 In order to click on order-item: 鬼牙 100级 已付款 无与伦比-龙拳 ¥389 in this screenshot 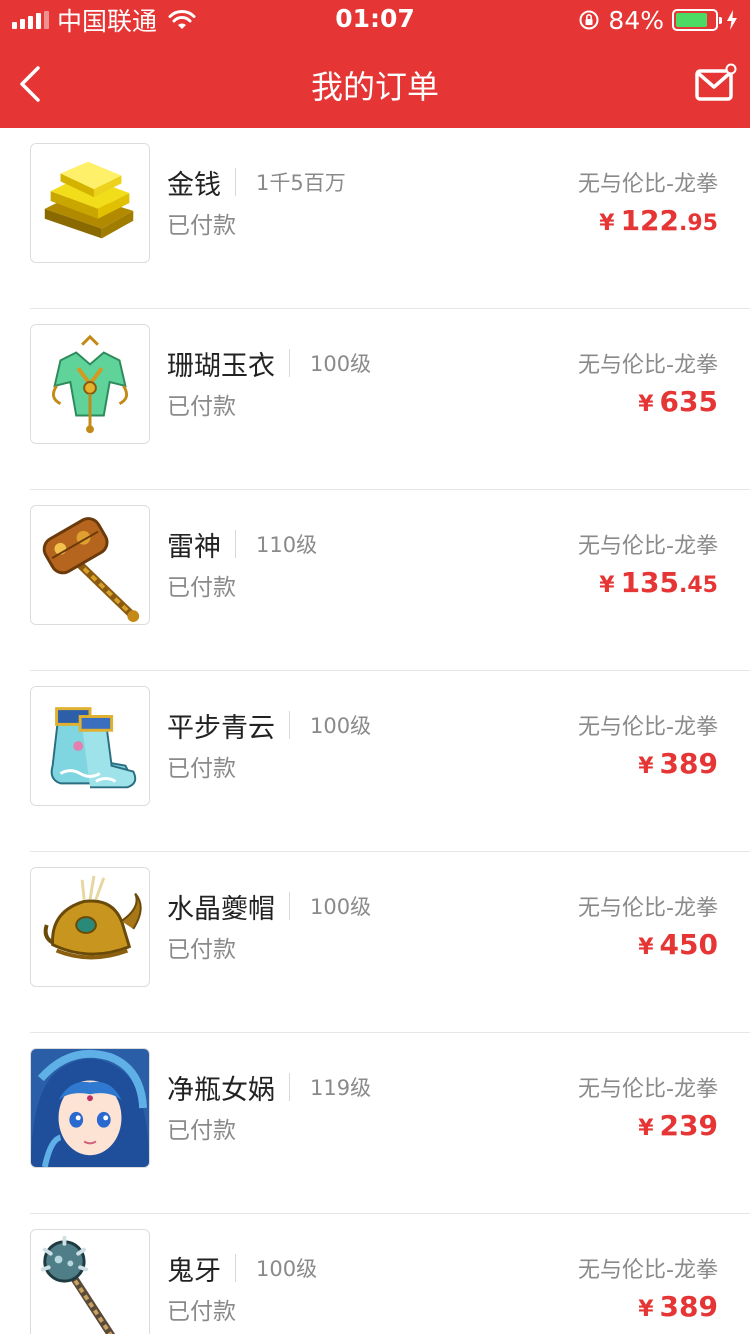, I will do `click(375, 1274)`.